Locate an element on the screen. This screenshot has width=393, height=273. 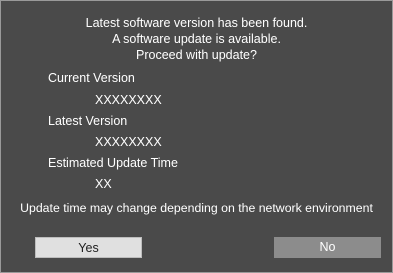
dialog-message-line-2: A software update is available. is located at coordinates (196, 39).